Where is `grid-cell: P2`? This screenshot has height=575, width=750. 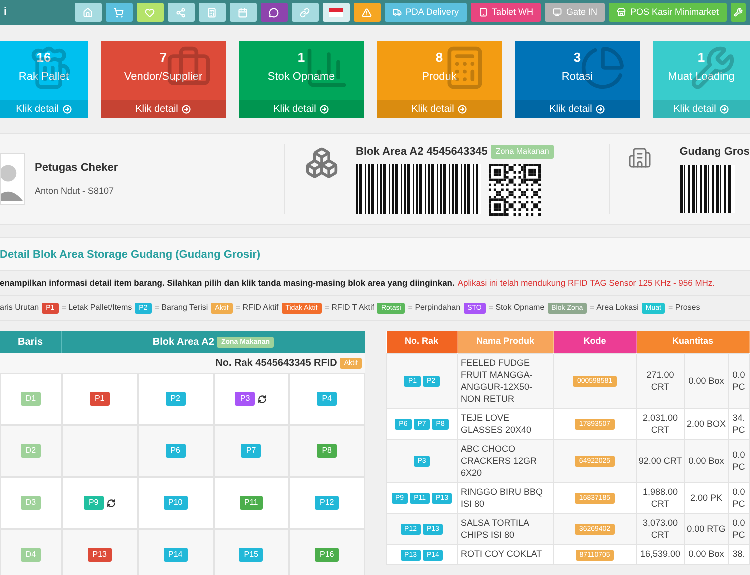 grid-cell: P2 is located at coordinates (176, 399).